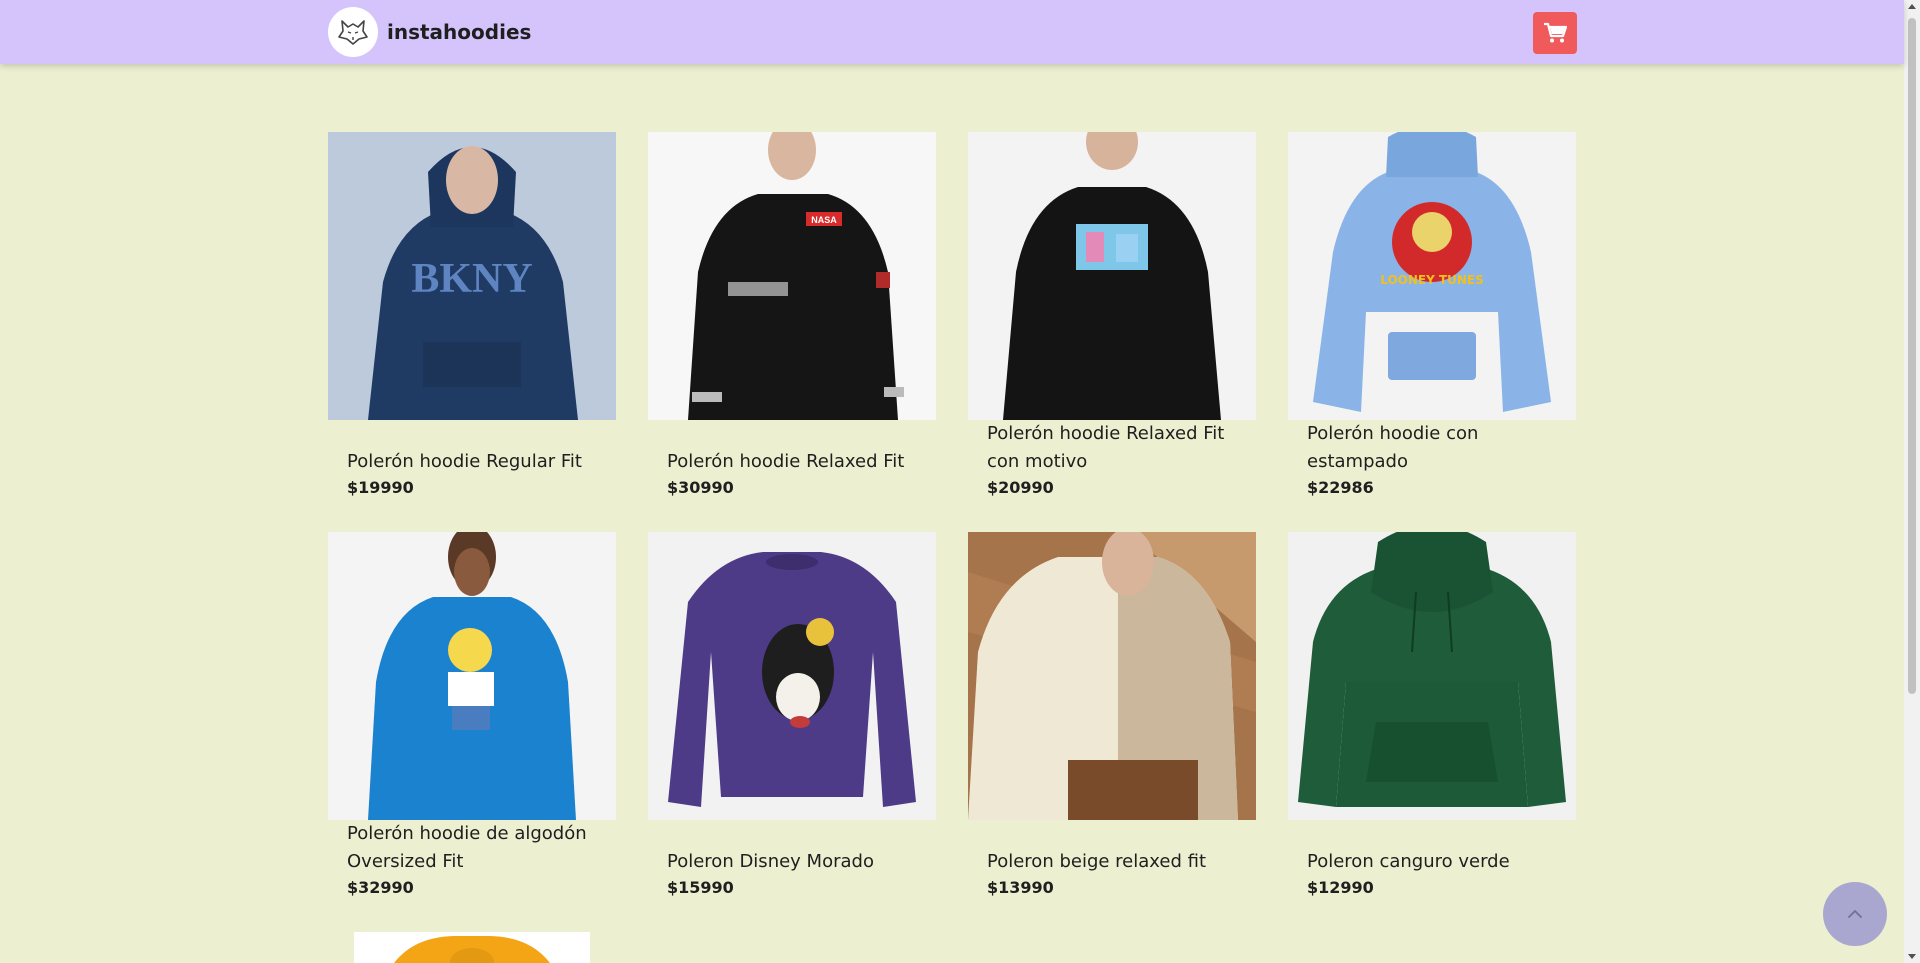 This screenshot has height=963, width=1920. I want to click on chevron-up-icon, so click(1855, 914).